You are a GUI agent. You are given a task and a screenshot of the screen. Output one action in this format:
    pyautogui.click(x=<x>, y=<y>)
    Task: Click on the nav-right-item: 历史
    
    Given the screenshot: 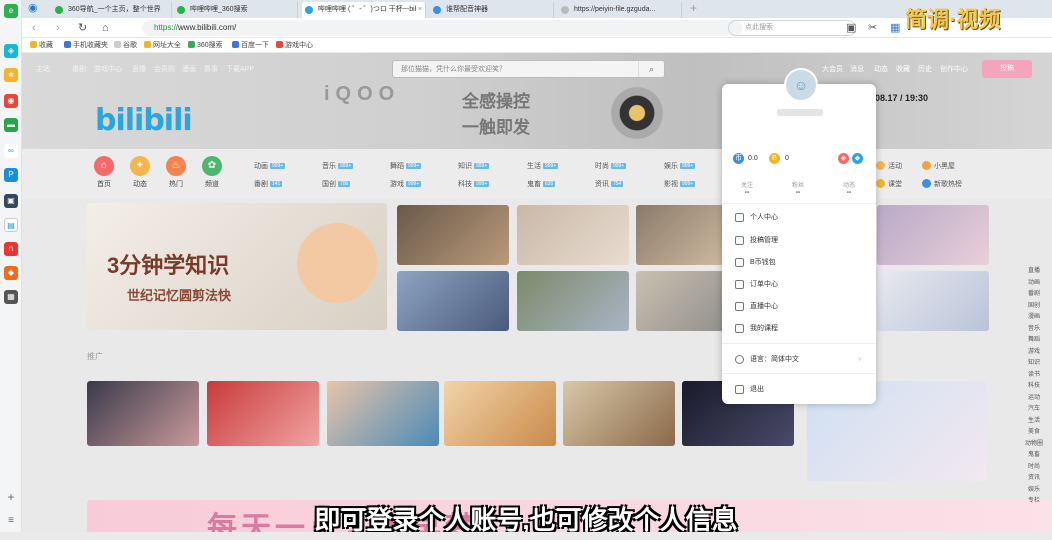 What is the action you would take?
    pyautogui.click(x=925, y=69)
    